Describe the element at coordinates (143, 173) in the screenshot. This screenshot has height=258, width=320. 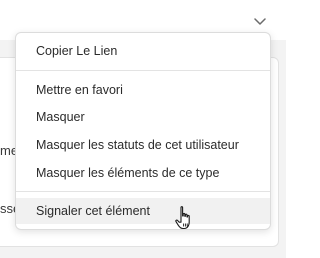
I see `menu-item-hide-type: Masquer les éléments de ce type` at that location.